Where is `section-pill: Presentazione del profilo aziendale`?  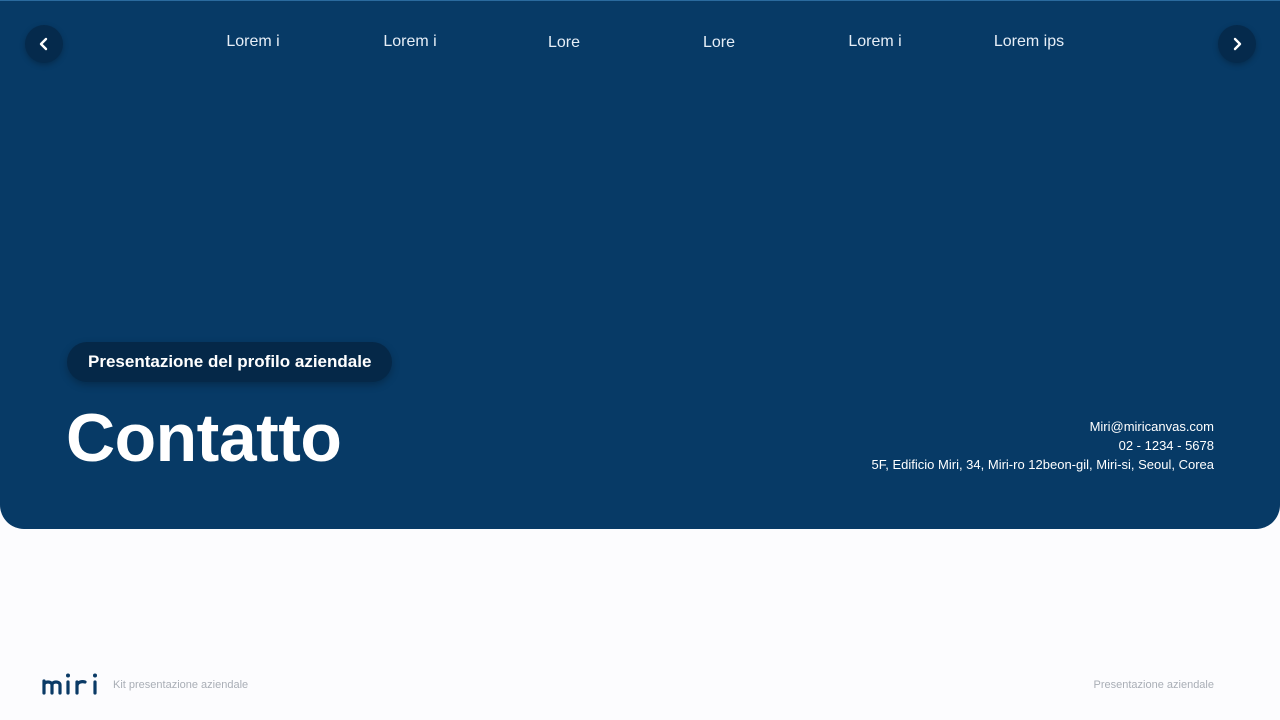 section-pill: Presentazione del profilo aziendale is located at coordinates (230, 362).